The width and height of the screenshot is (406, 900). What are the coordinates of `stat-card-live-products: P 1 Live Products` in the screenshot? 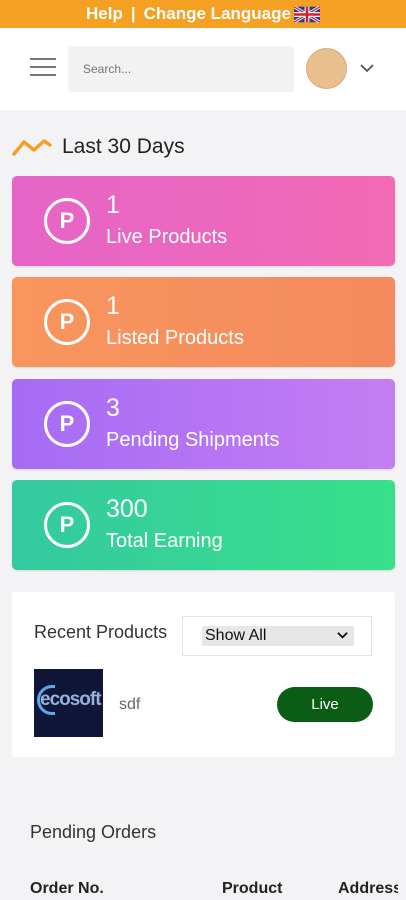 It's located at (203, 221).